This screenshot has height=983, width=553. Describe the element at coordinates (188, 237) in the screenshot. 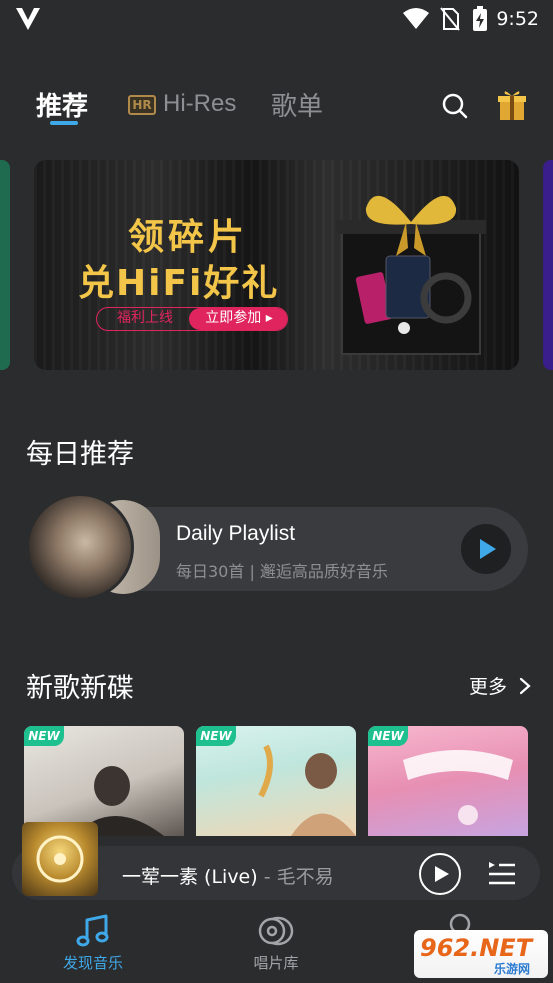

I see `banner-title-line1: 领碎片` at that location.